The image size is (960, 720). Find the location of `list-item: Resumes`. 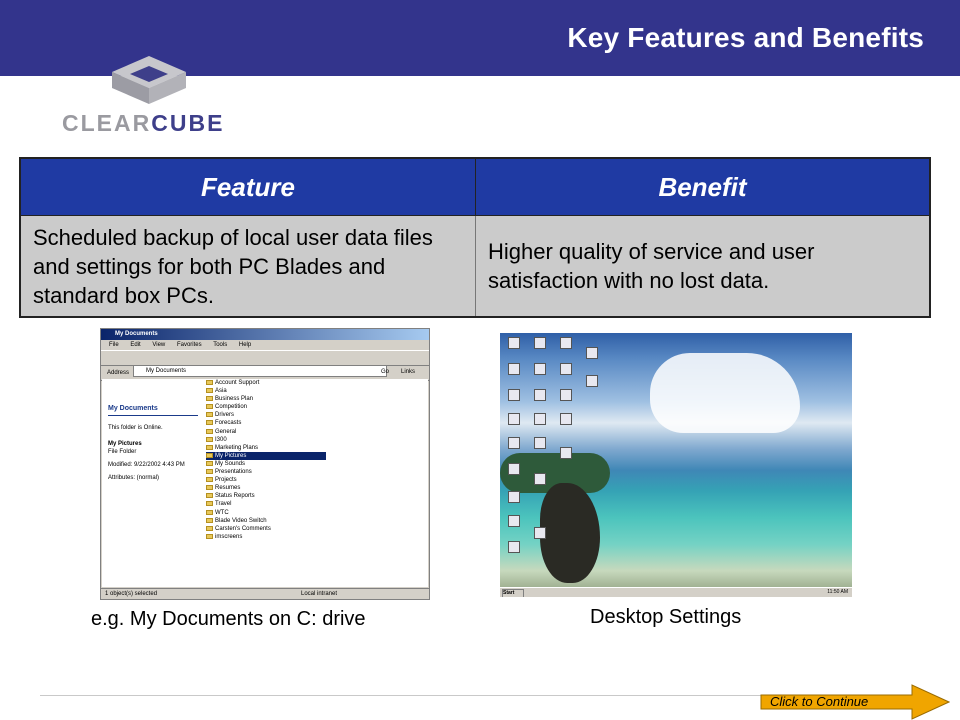

list-item: Resumes is located at coordinates (266, 488).